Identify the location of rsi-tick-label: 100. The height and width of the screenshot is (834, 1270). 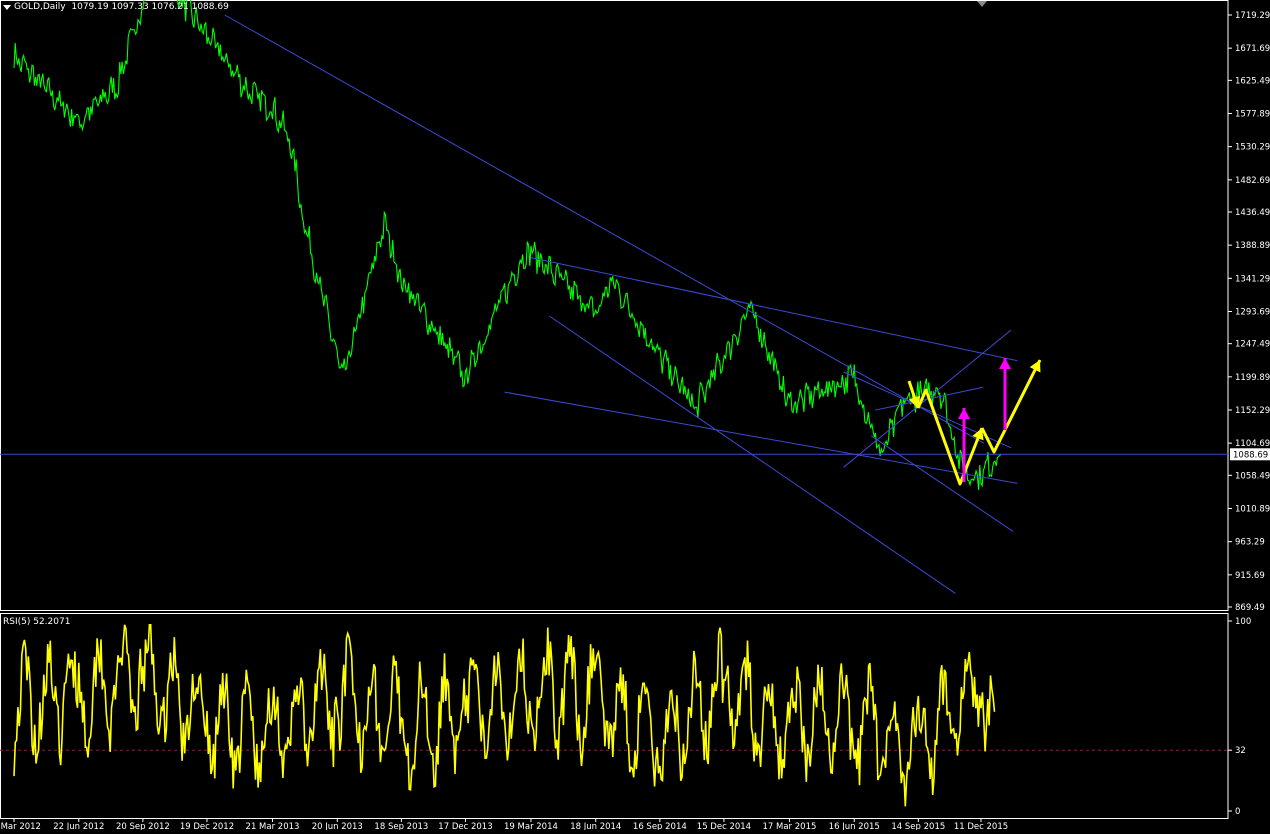
(1243, 622).